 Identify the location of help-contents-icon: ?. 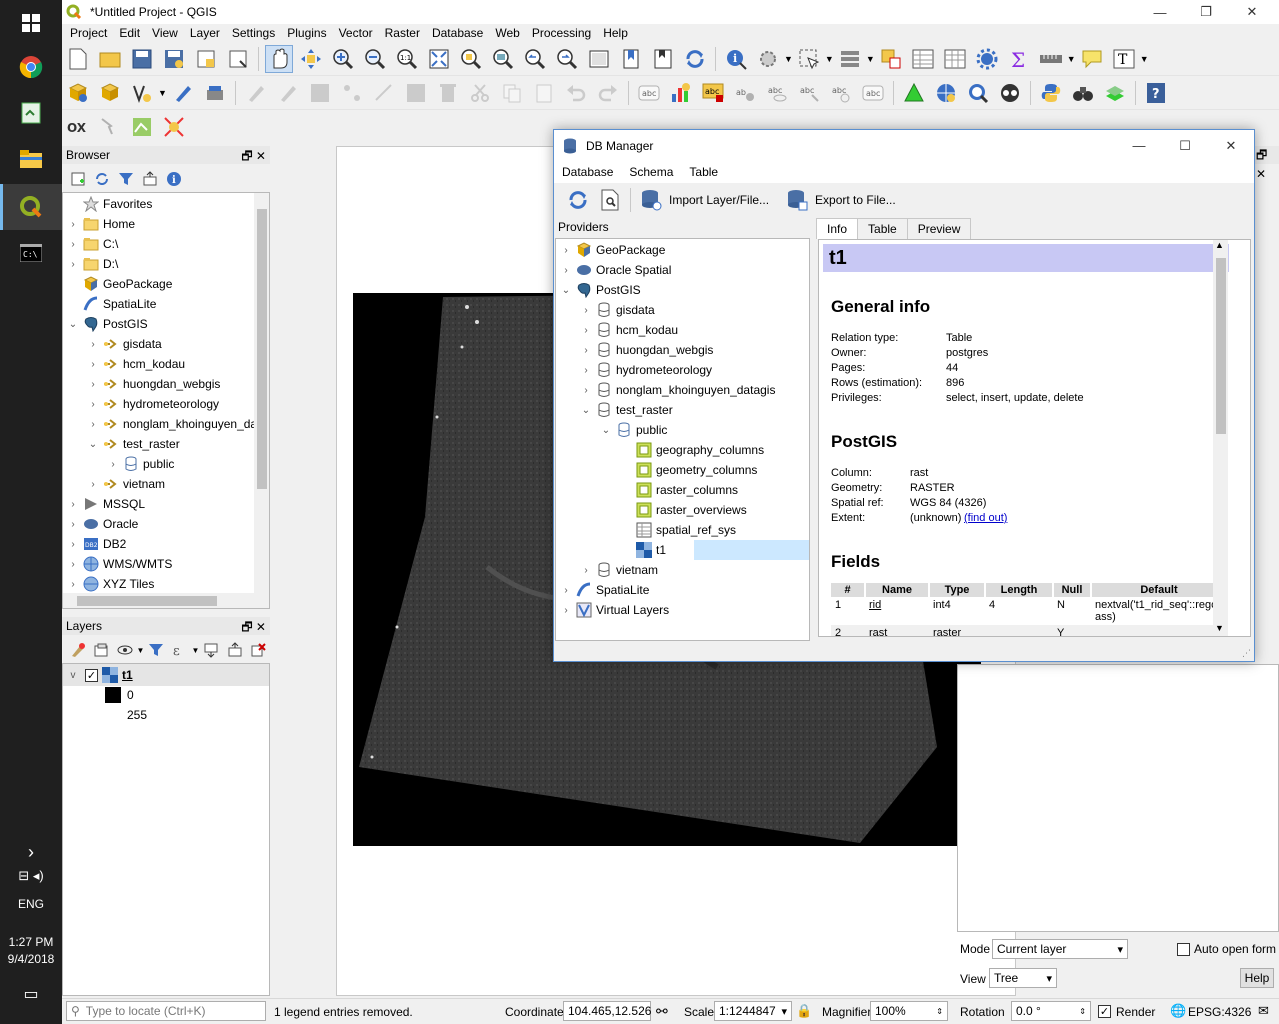
(1156, 93).